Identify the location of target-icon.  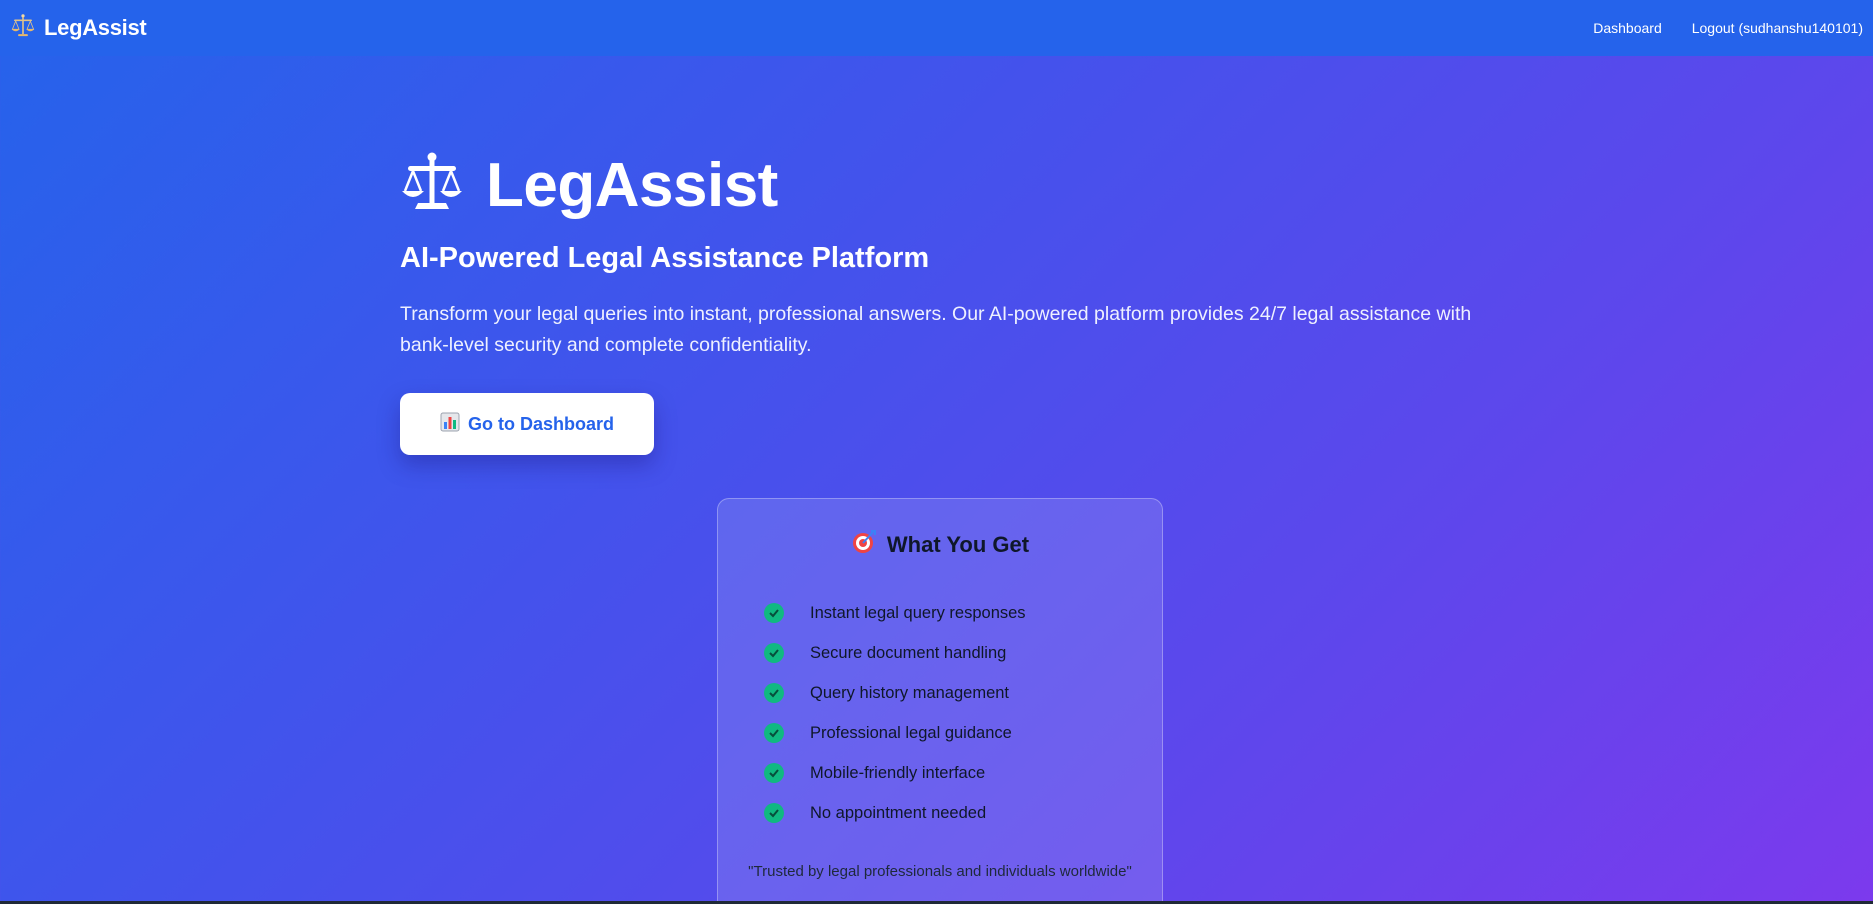
(864, 545).